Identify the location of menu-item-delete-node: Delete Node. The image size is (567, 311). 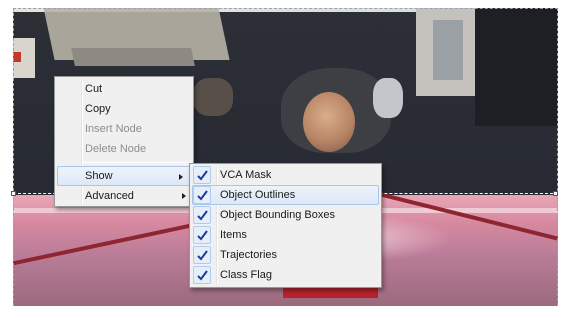
(124, 149).